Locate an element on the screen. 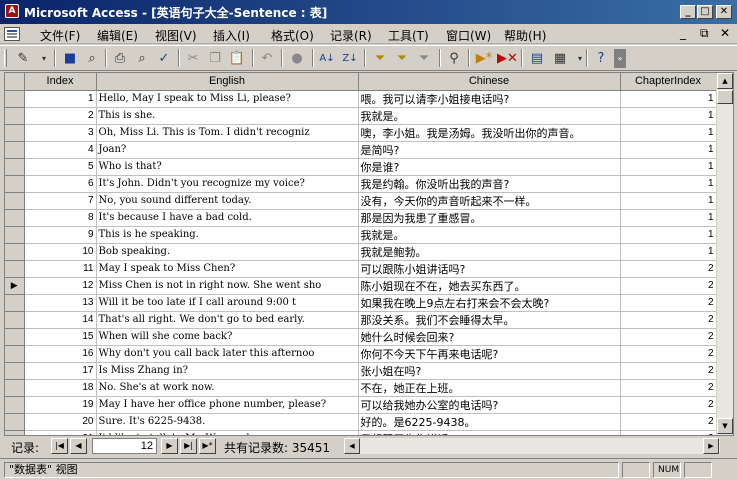  menu-format: 格式(O) is located at coordinates (292, 35).